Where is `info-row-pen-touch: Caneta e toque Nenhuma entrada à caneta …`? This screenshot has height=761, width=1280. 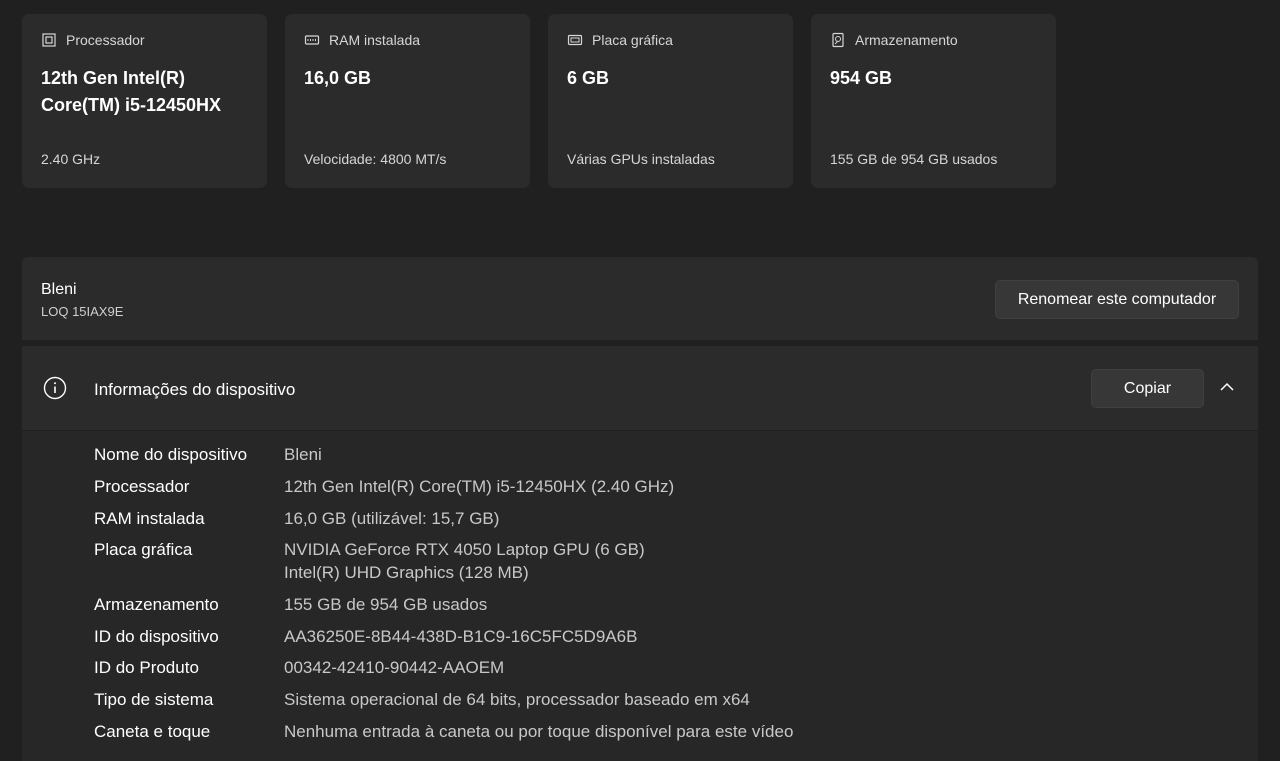
info-row-pen-touch: Caneta e toque Nenhuma entrada à caneta … is located at coordinates (443, 731).